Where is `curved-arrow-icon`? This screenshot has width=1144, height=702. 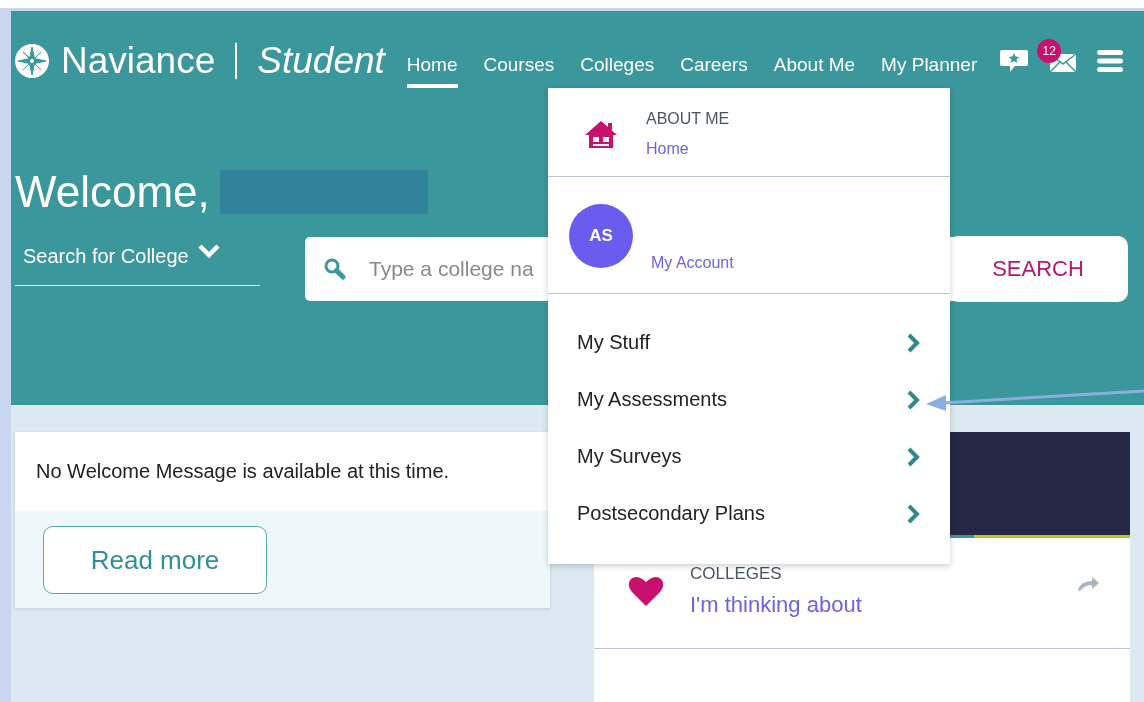 curved-arrow-icon is located at coordinates (1088, 584).